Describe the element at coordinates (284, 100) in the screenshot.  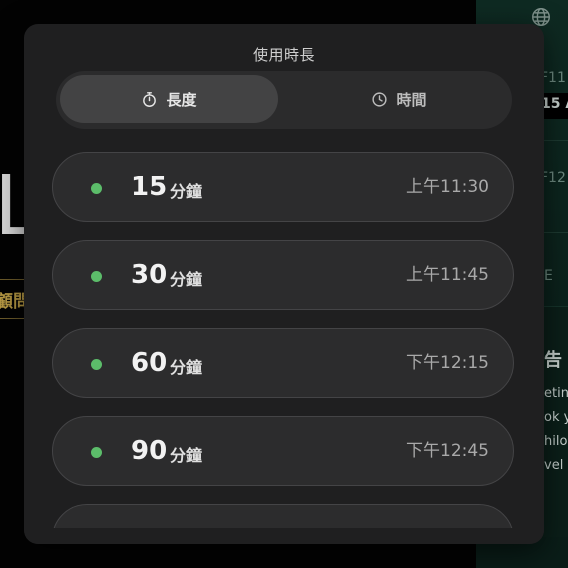
I see `mode-segmented-control: 長度 時間` at that location.